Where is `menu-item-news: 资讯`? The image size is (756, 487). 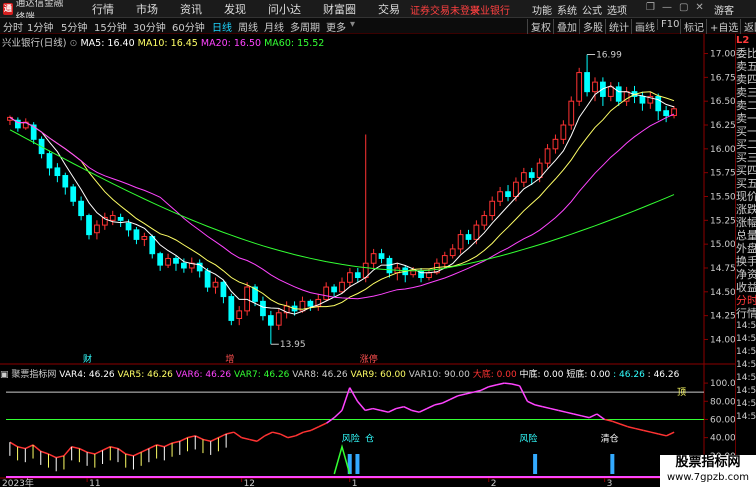
menu-item-news: 资讯 is located at coordinates (191, 9).